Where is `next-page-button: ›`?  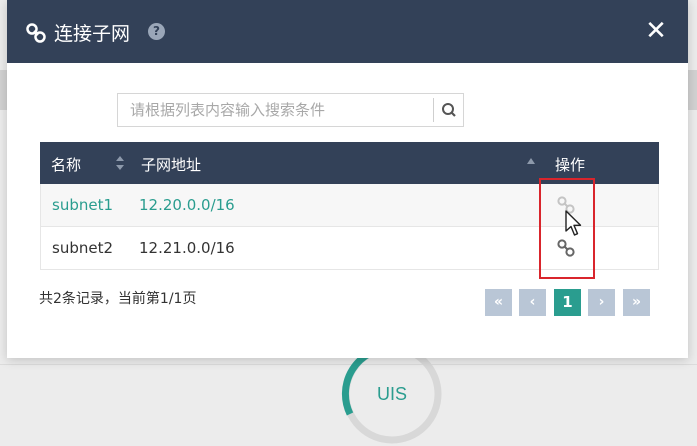
next-page-button: › is located at coordinates (601, 302).